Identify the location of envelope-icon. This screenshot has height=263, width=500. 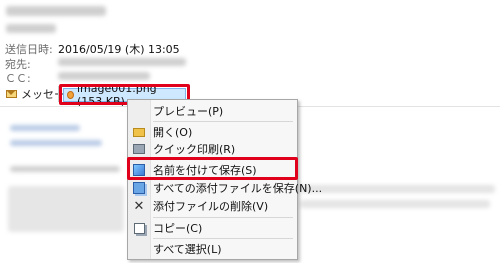
(11, 94).